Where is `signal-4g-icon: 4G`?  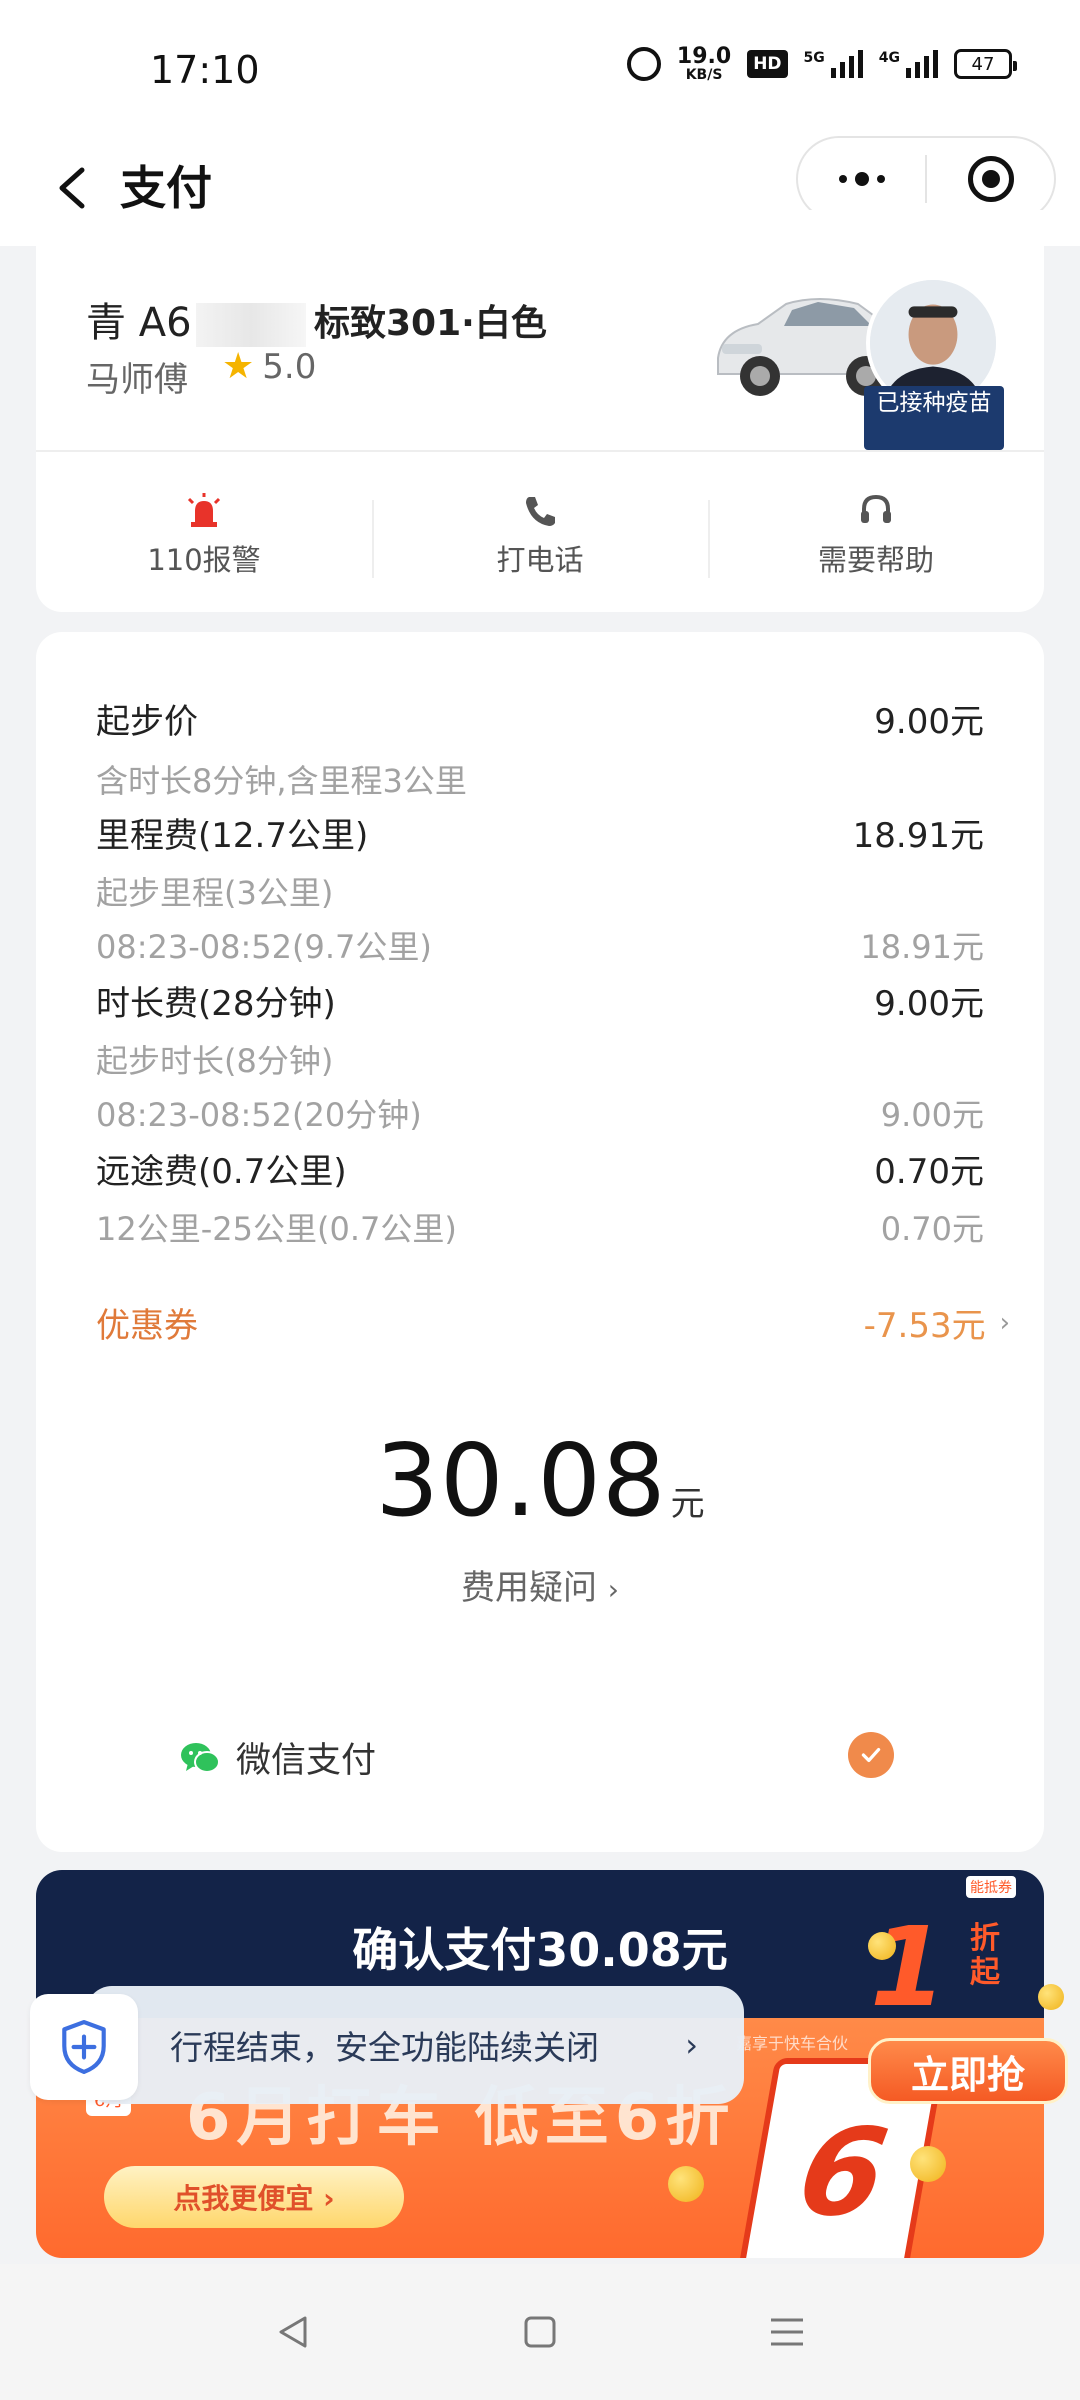 signal-4g-icon: 4G is located at coordinates (908, 64).